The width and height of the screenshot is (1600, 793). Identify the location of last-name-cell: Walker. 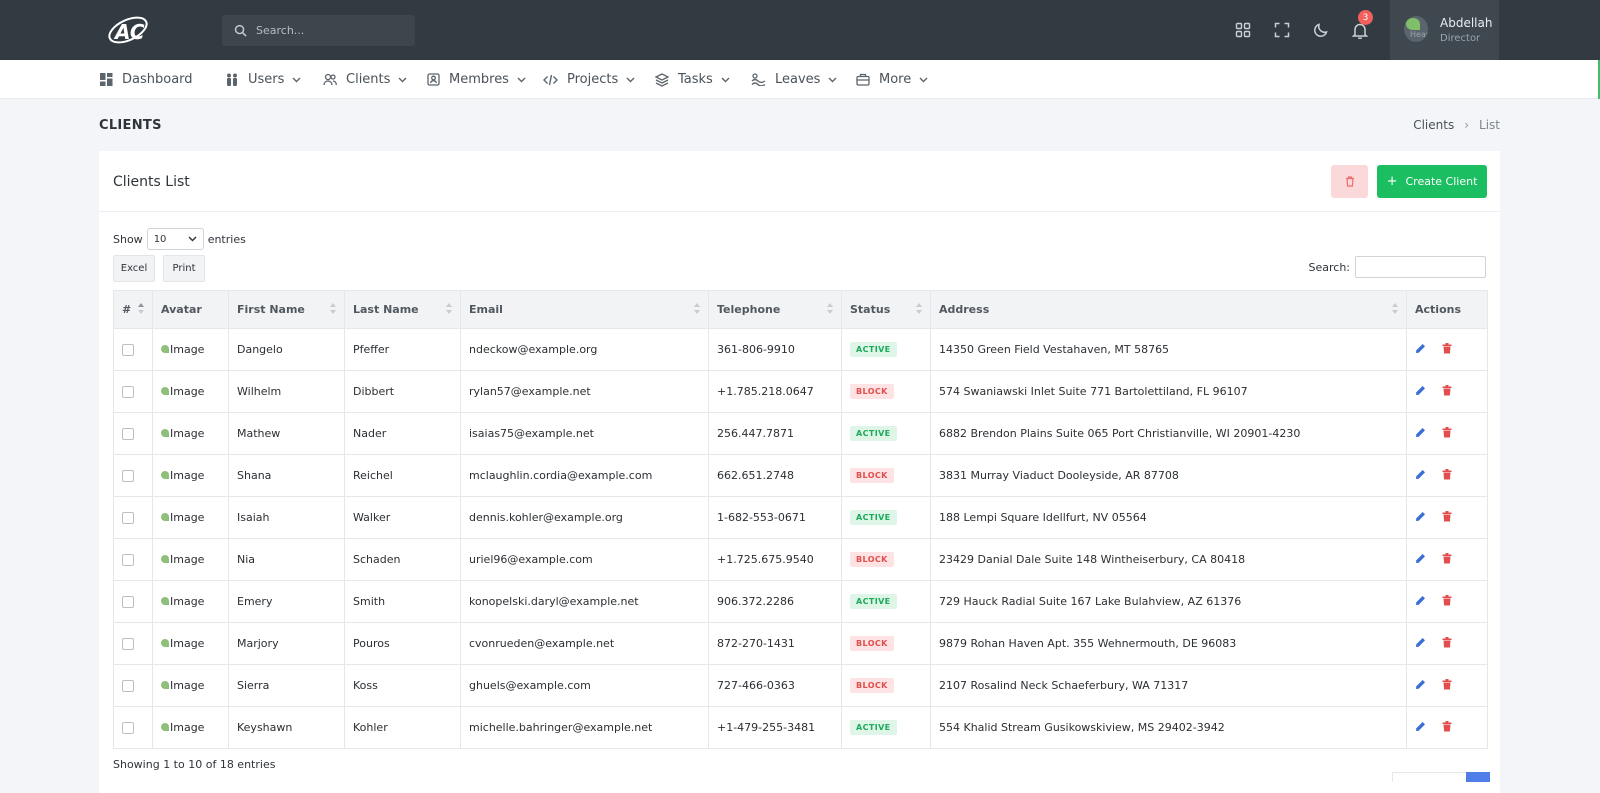
(402, 517).